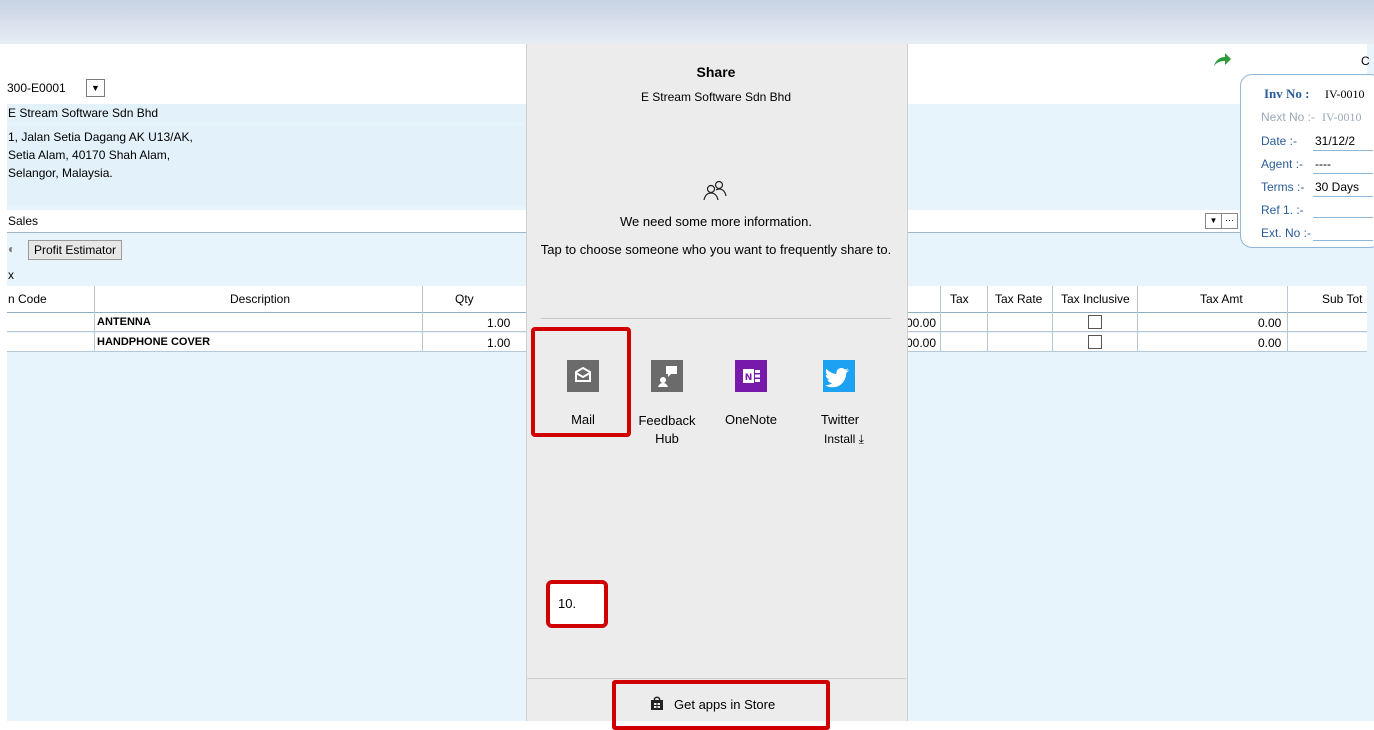  I want to click on step-number: 10., so click(567, 603).